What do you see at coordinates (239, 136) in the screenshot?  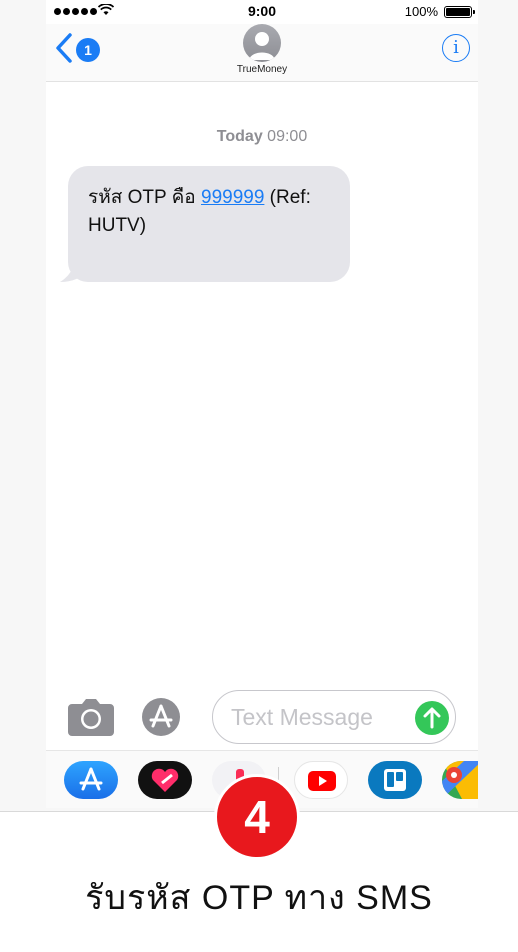 I see `timestamp-day: Today` at bounding box center [239, 136].